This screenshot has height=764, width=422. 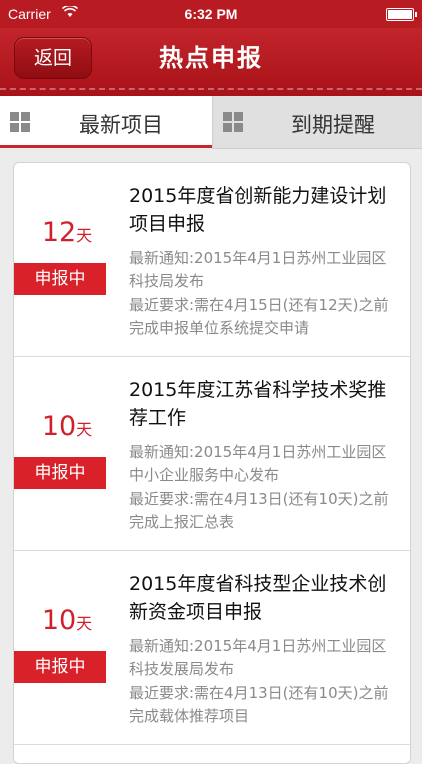 What do you see at coordinates (258, 404) in the screenshot?
I see `item-title: 2015年度江苏省科学技术奖推荐工作` at bounding box center [258, 404].